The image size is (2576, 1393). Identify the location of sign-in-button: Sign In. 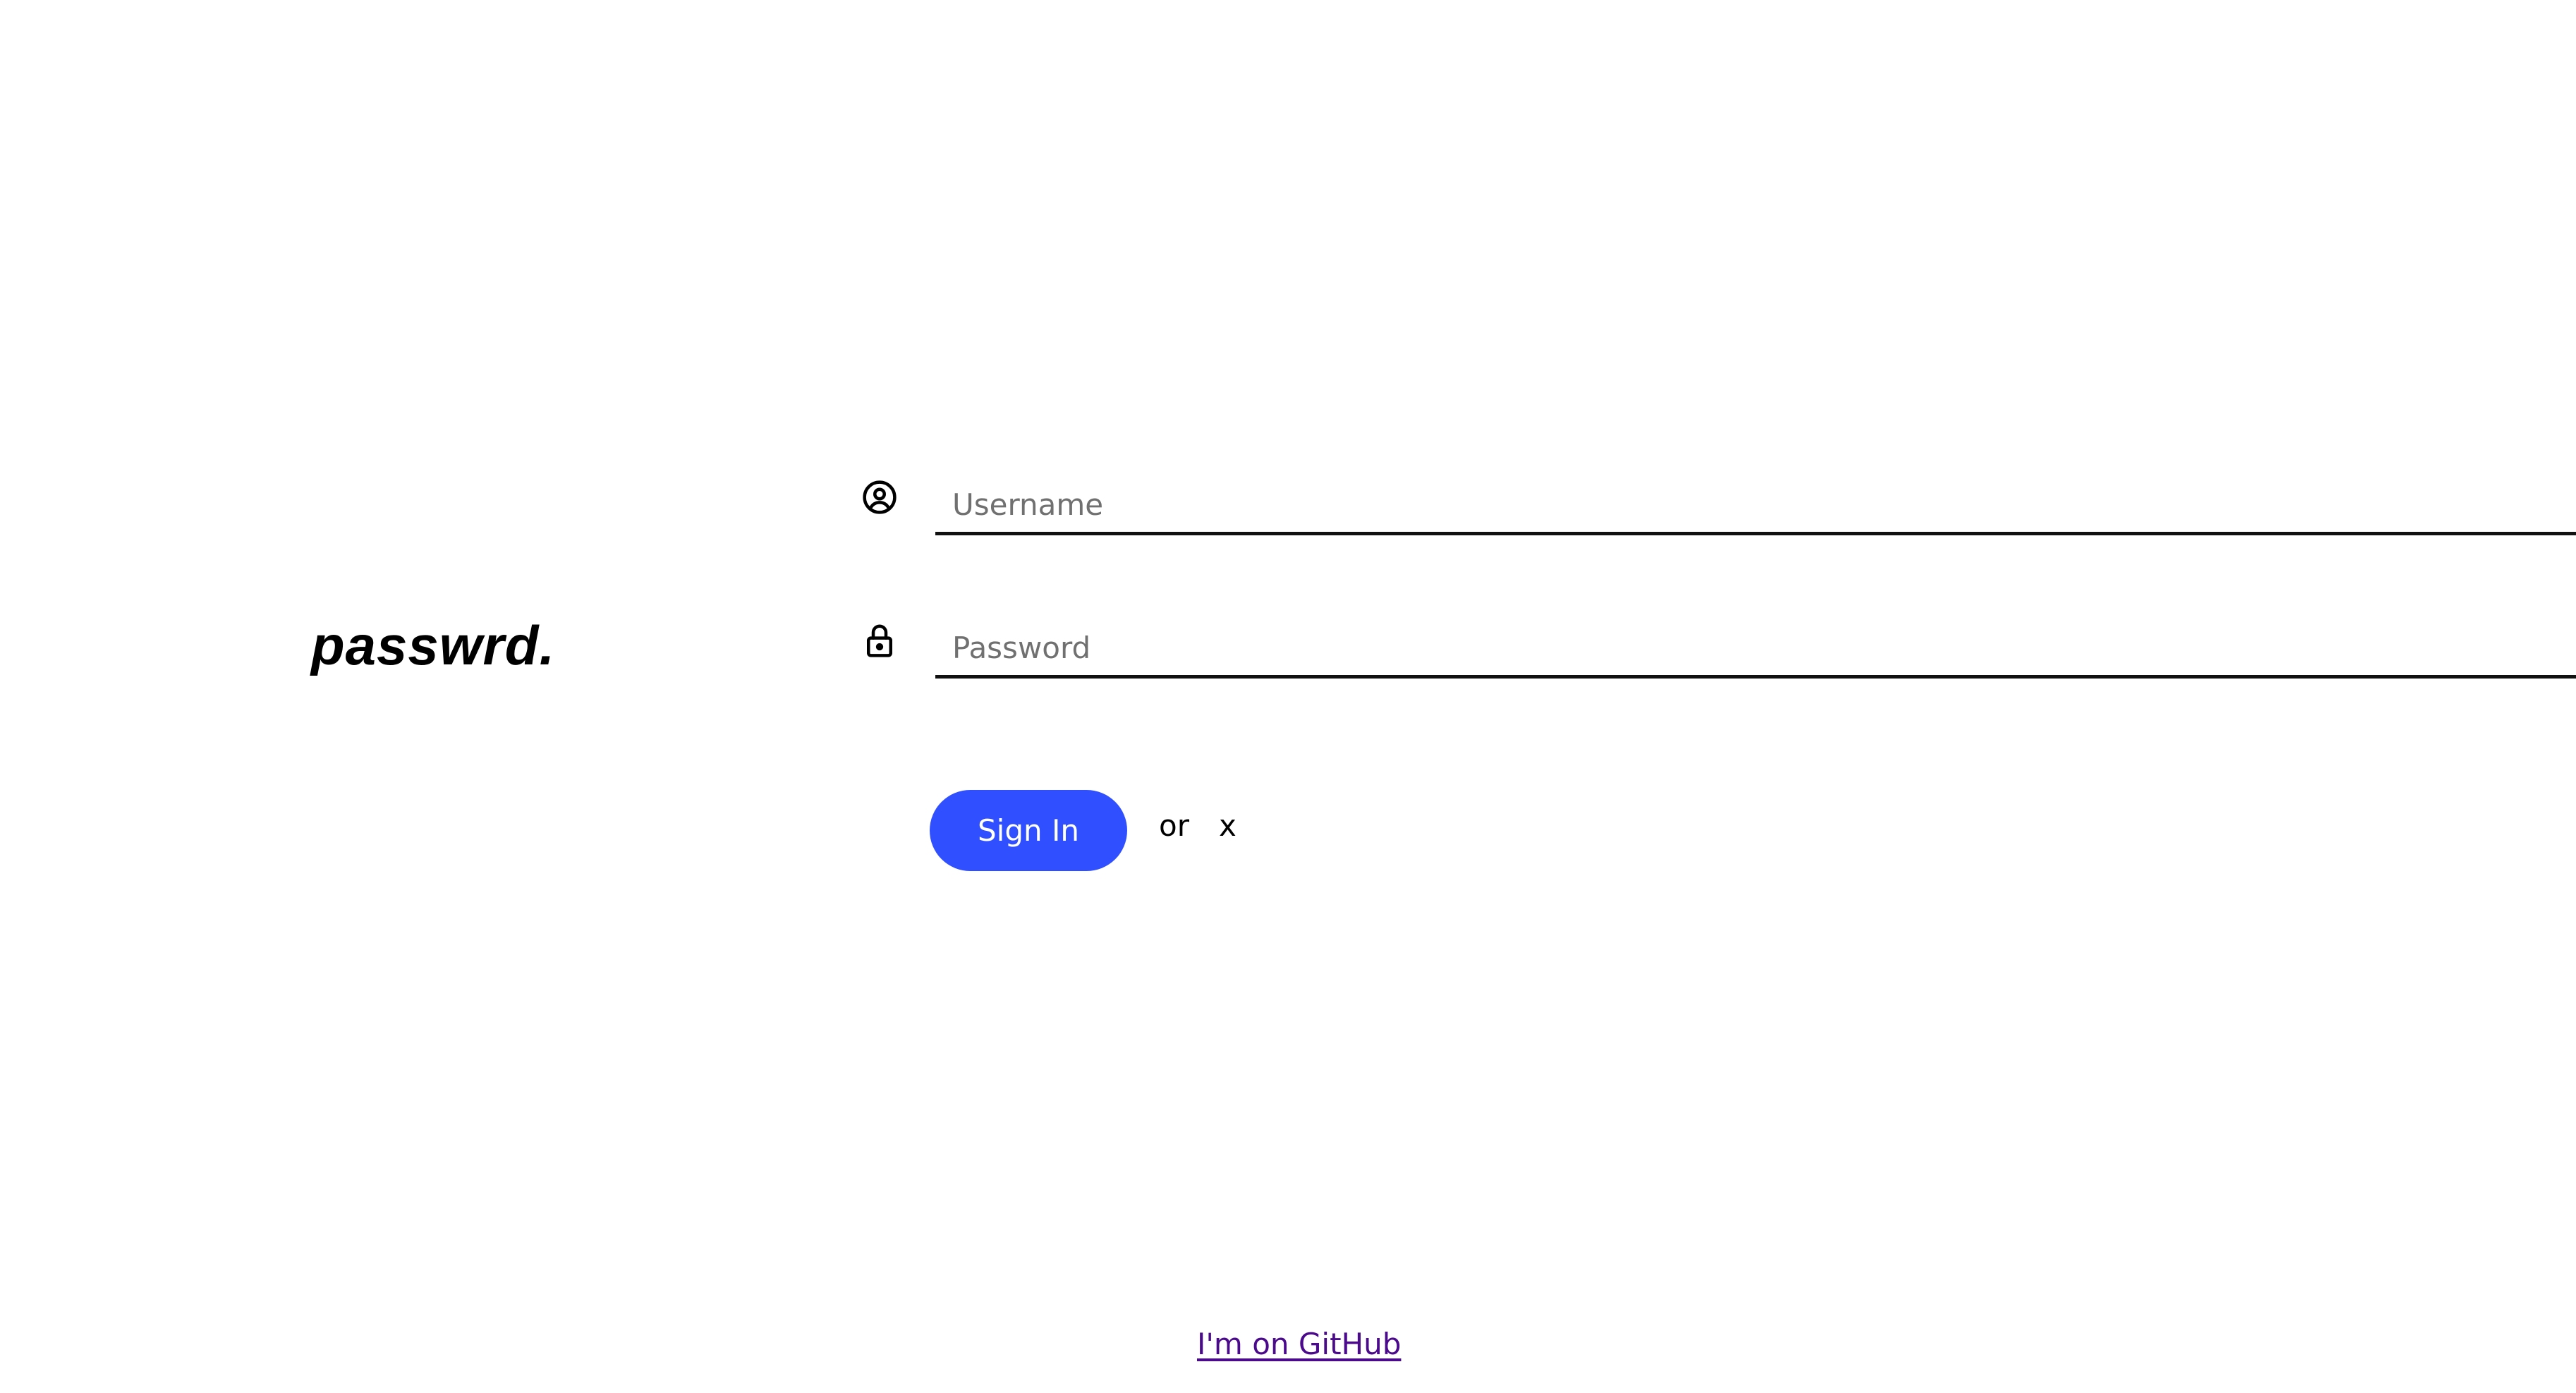
(1028, 830).